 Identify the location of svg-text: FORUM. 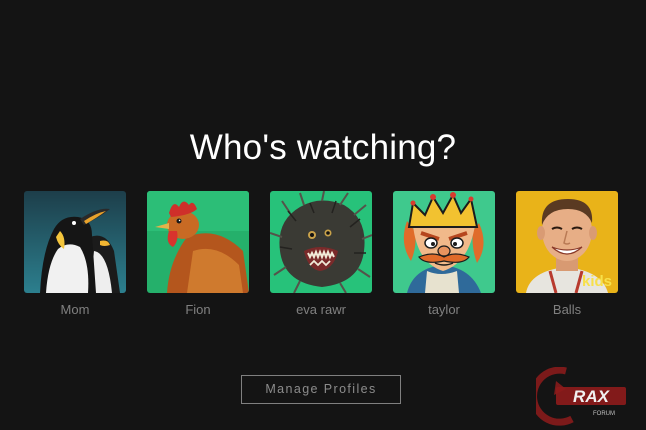
(604, 414).